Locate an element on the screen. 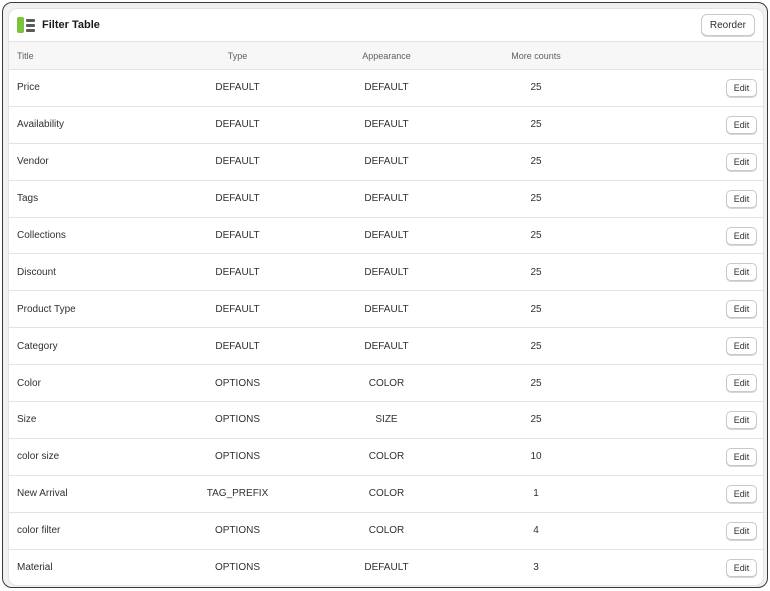 The image size is (770, 591). row-title: Size is located at coordinates (86, 420).